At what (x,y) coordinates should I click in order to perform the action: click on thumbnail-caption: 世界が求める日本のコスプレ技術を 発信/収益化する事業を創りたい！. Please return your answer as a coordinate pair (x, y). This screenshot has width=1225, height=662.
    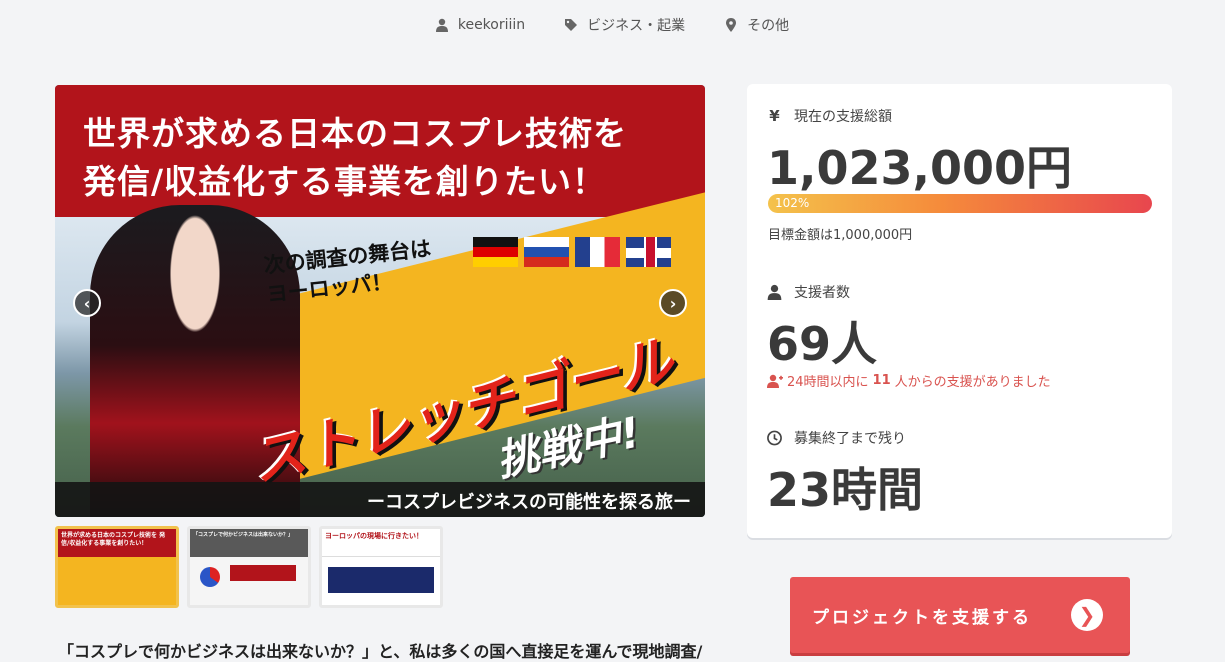
    Looking at the image, I should click on (117, 543).